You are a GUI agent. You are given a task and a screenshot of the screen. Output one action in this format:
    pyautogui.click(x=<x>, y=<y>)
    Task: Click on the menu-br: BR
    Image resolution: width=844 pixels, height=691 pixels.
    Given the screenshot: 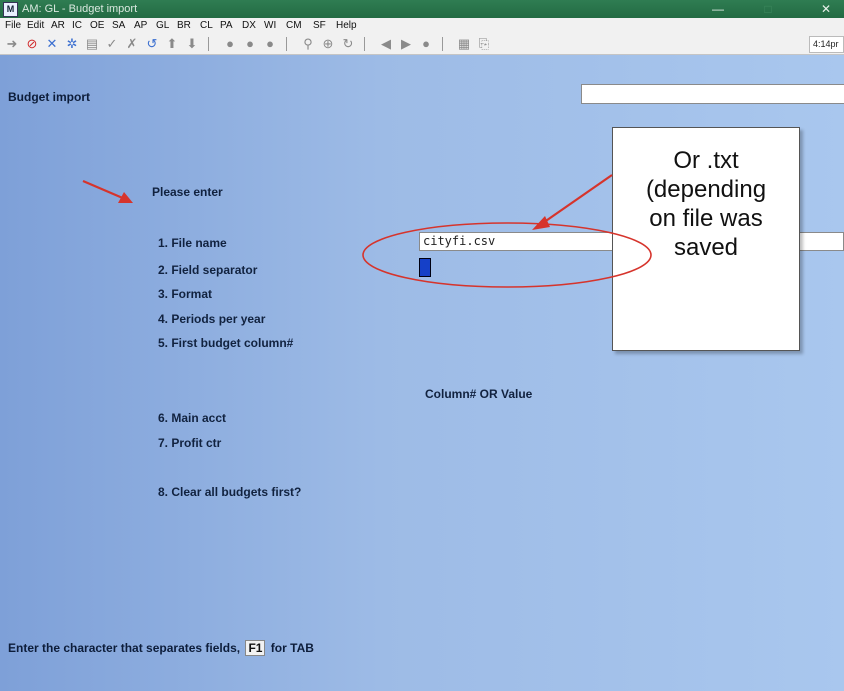 What is the action you would take?
    pyautogui.click(x=184, y=25)
    